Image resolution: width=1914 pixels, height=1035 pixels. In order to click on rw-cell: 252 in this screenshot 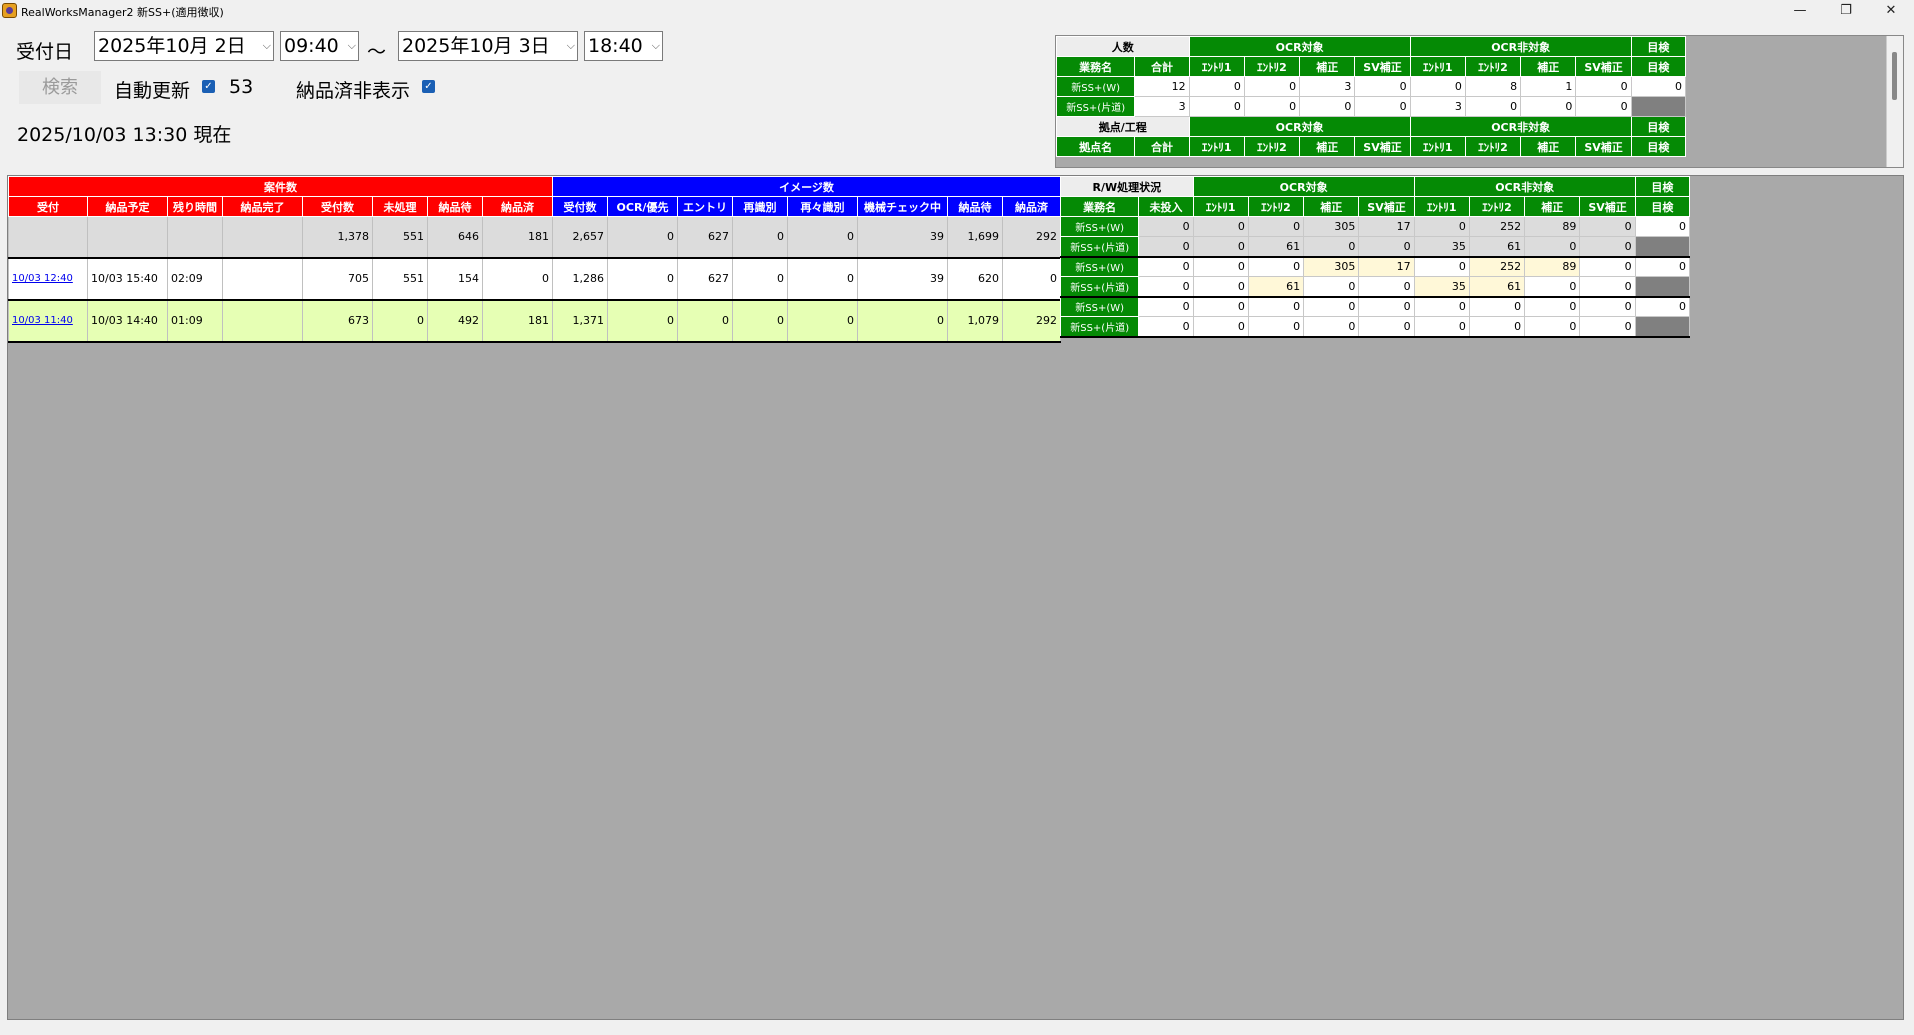, I will do `click(1497, 226)`.